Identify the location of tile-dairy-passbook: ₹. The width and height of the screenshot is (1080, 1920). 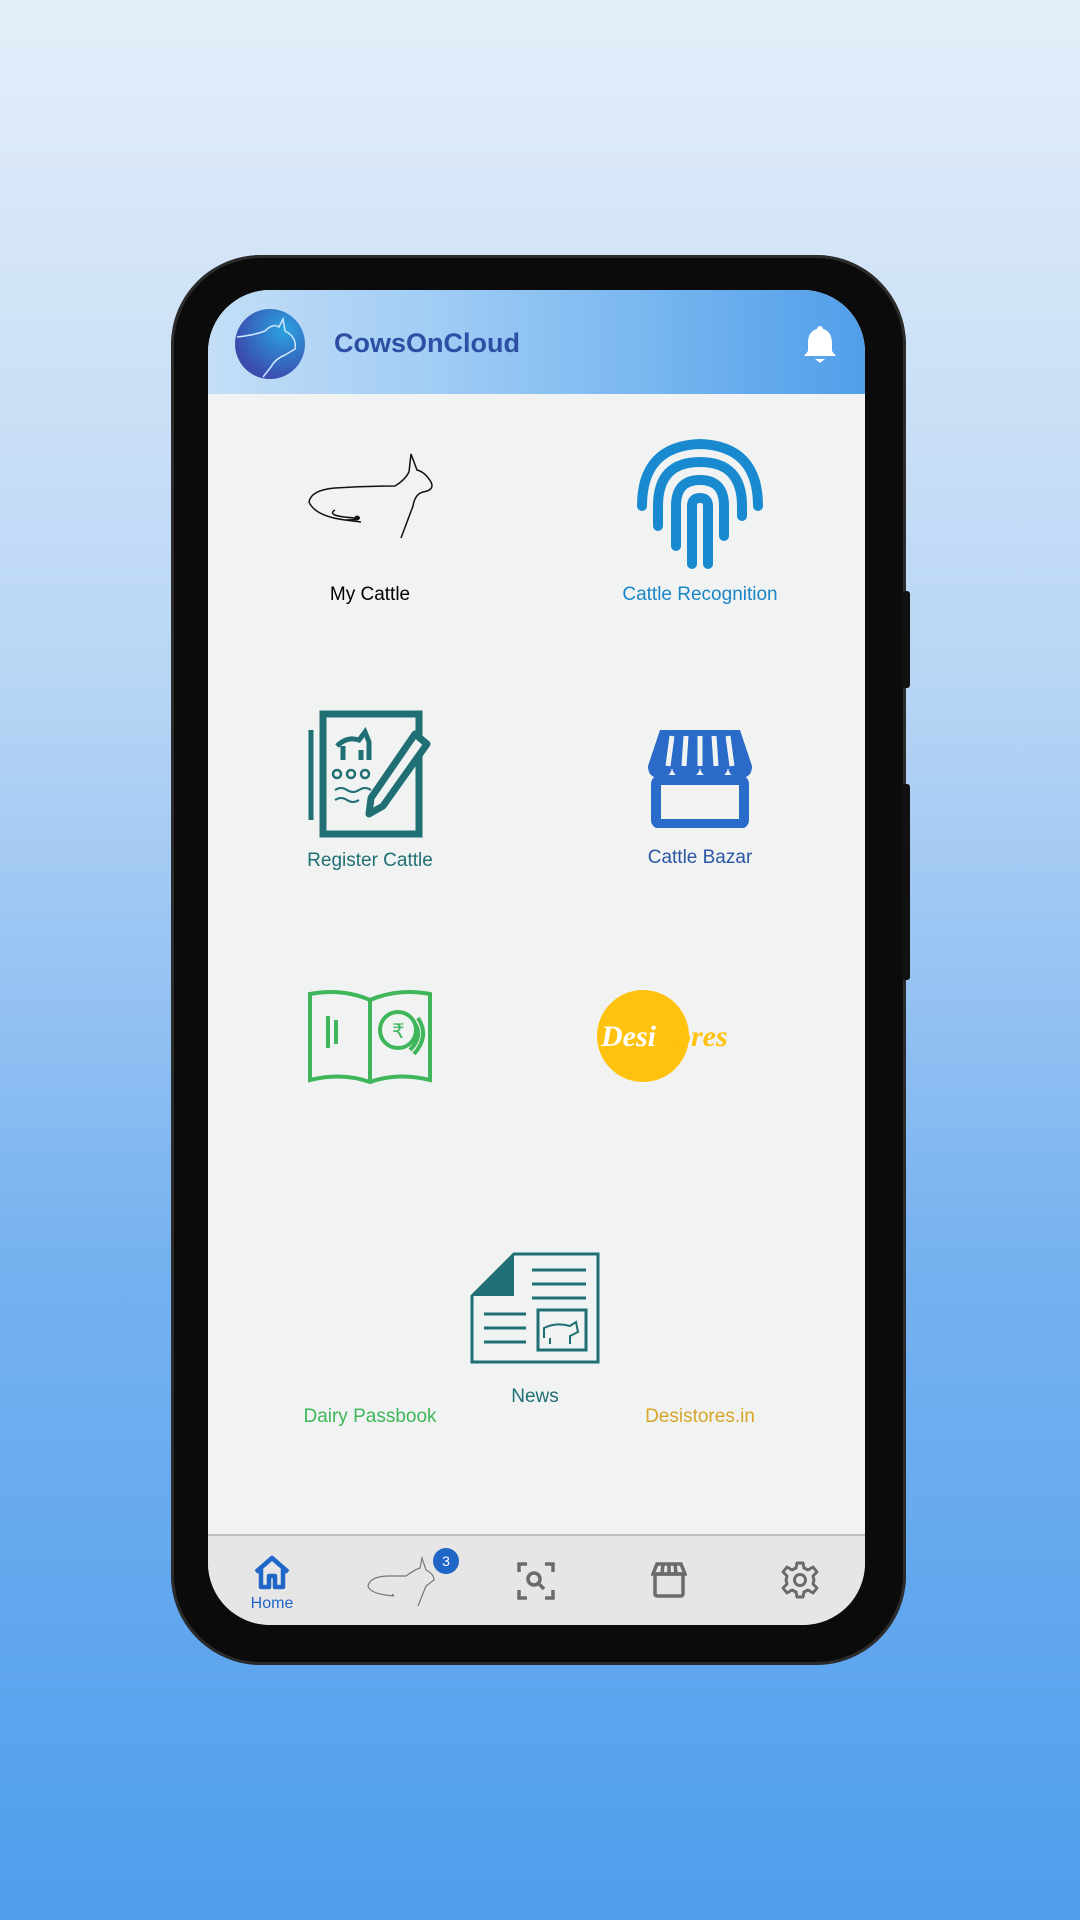
(370, 1036).